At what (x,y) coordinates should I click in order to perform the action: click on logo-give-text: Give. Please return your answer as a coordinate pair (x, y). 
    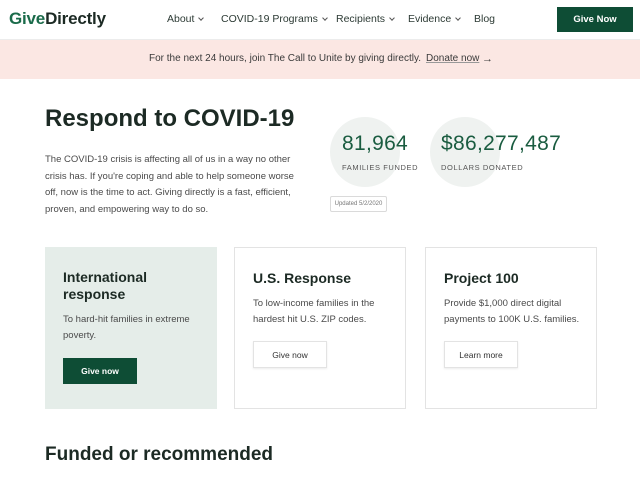
    Looking at the image, I should click on (27, 18).